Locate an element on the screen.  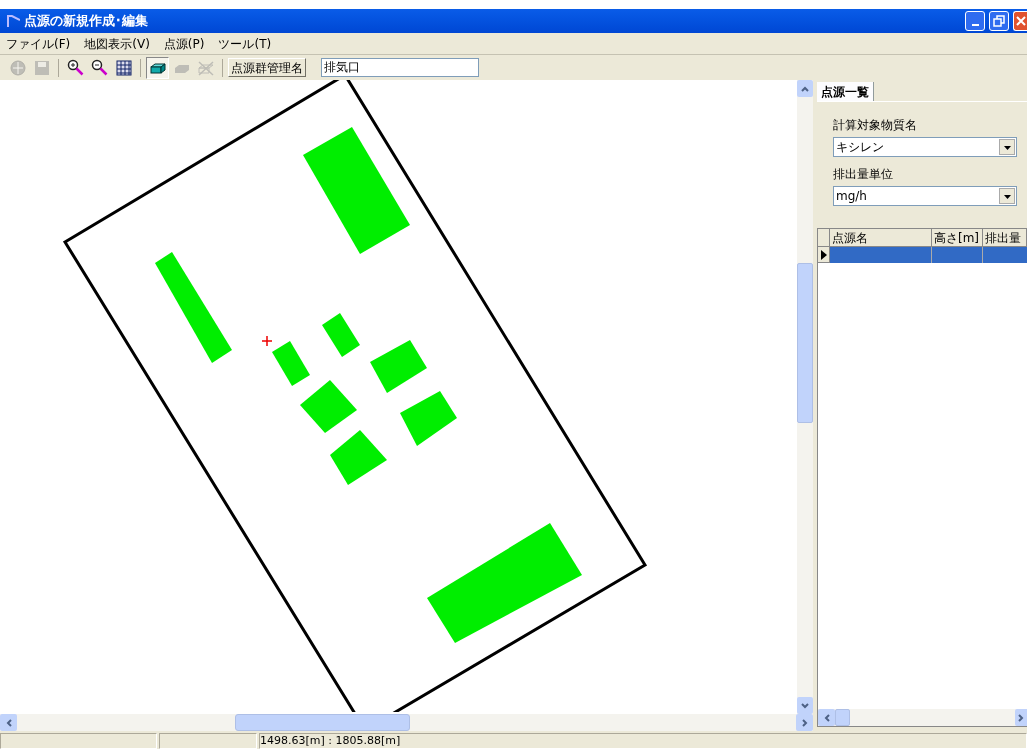
field-label: 排出量単位 is located at coordinates (863, 174).